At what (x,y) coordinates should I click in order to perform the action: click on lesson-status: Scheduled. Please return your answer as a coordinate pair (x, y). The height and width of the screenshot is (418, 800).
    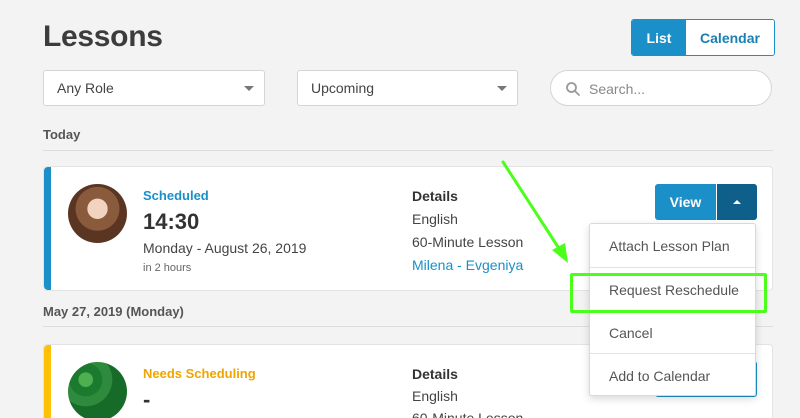
    Looking at the image, I should click on (176, 195).